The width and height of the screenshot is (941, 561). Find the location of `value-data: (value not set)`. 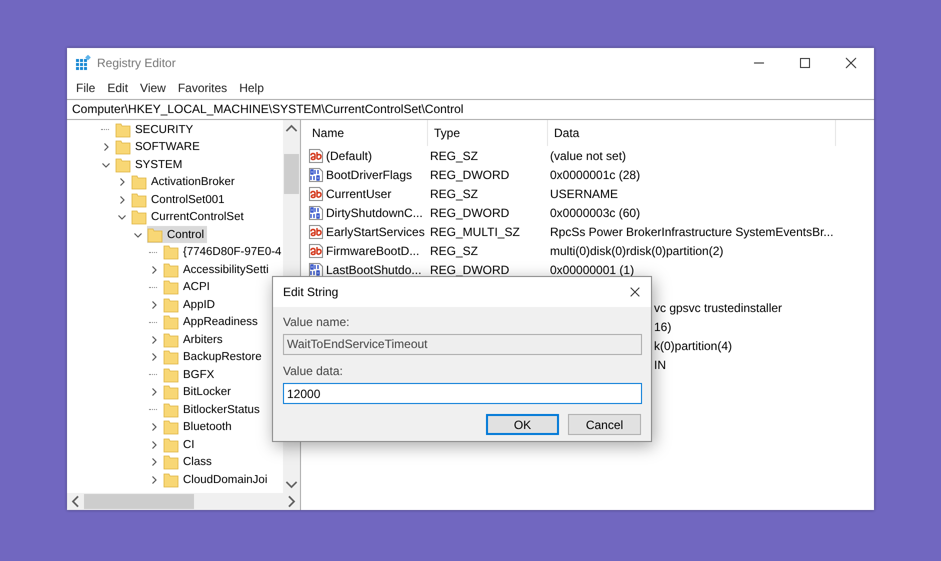

value-data: (value not set) is located at coordinates (588, 155).